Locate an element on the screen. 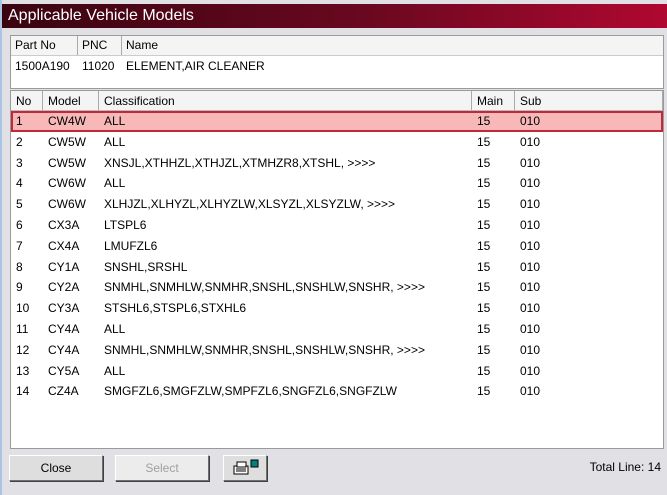 This screenshot has height=495, width=667. cell-no: 3 is located at coordinates (19, 162).